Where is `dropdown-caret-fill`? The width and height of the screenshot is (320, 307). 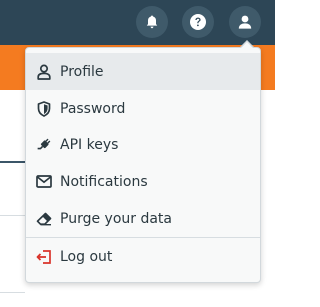
dropdown-caret-fill is located at coordinates (247, 45).